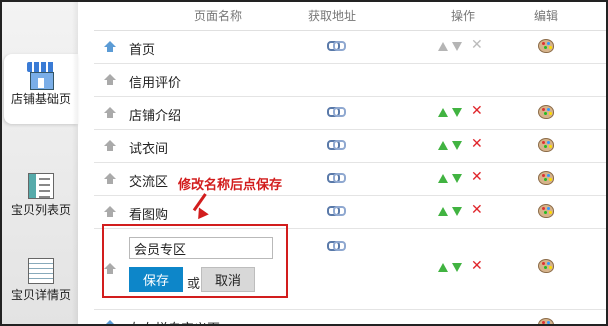 This screenshot has height=326, width=608. Describe the element at coordinates (332, 16) in the screenshot. I see `column-header-url: 获取地址` at that location.